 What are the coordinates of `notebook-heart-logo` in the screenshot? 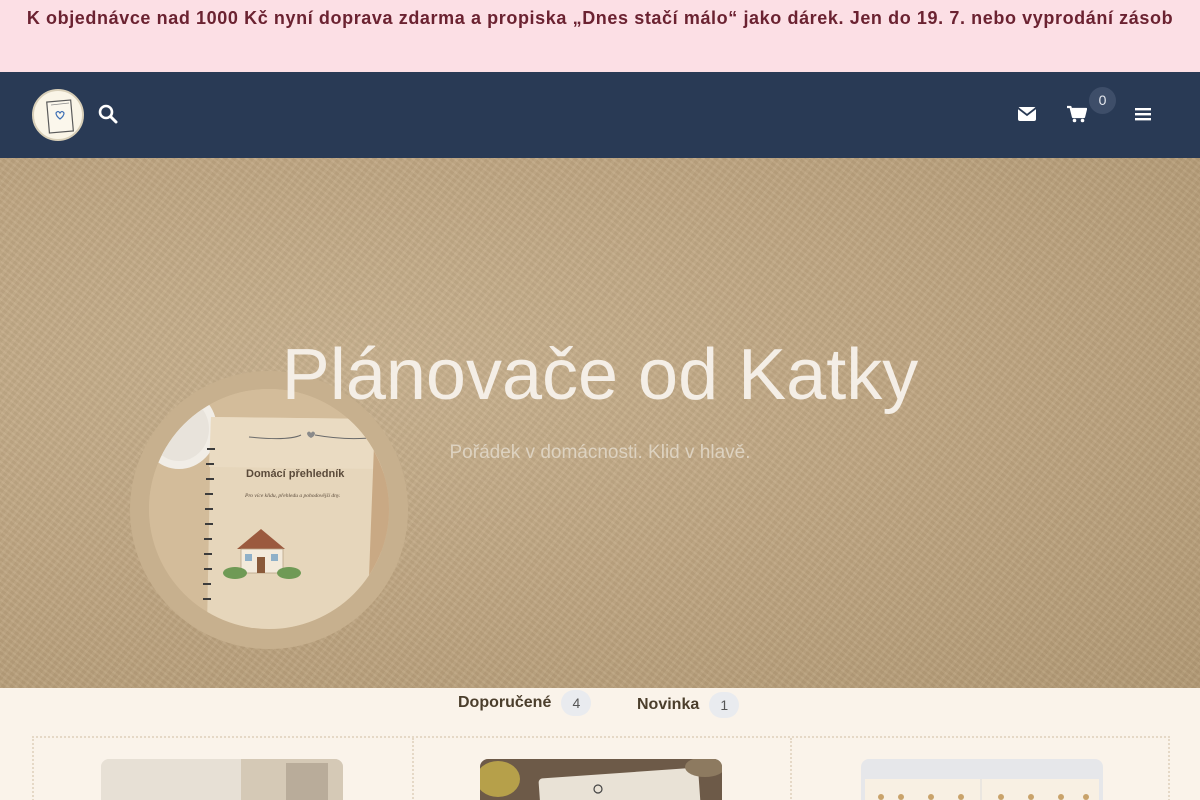 It's located at (60, 116).